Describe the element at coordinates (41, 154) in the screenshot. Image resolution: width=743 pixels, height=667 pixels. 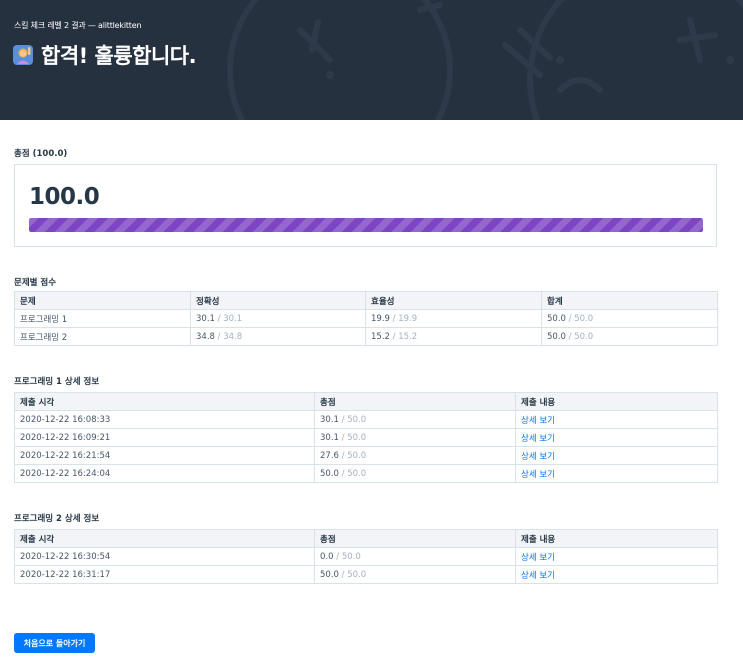
I see `total-score-label: 총점 (100.0)` at that location.